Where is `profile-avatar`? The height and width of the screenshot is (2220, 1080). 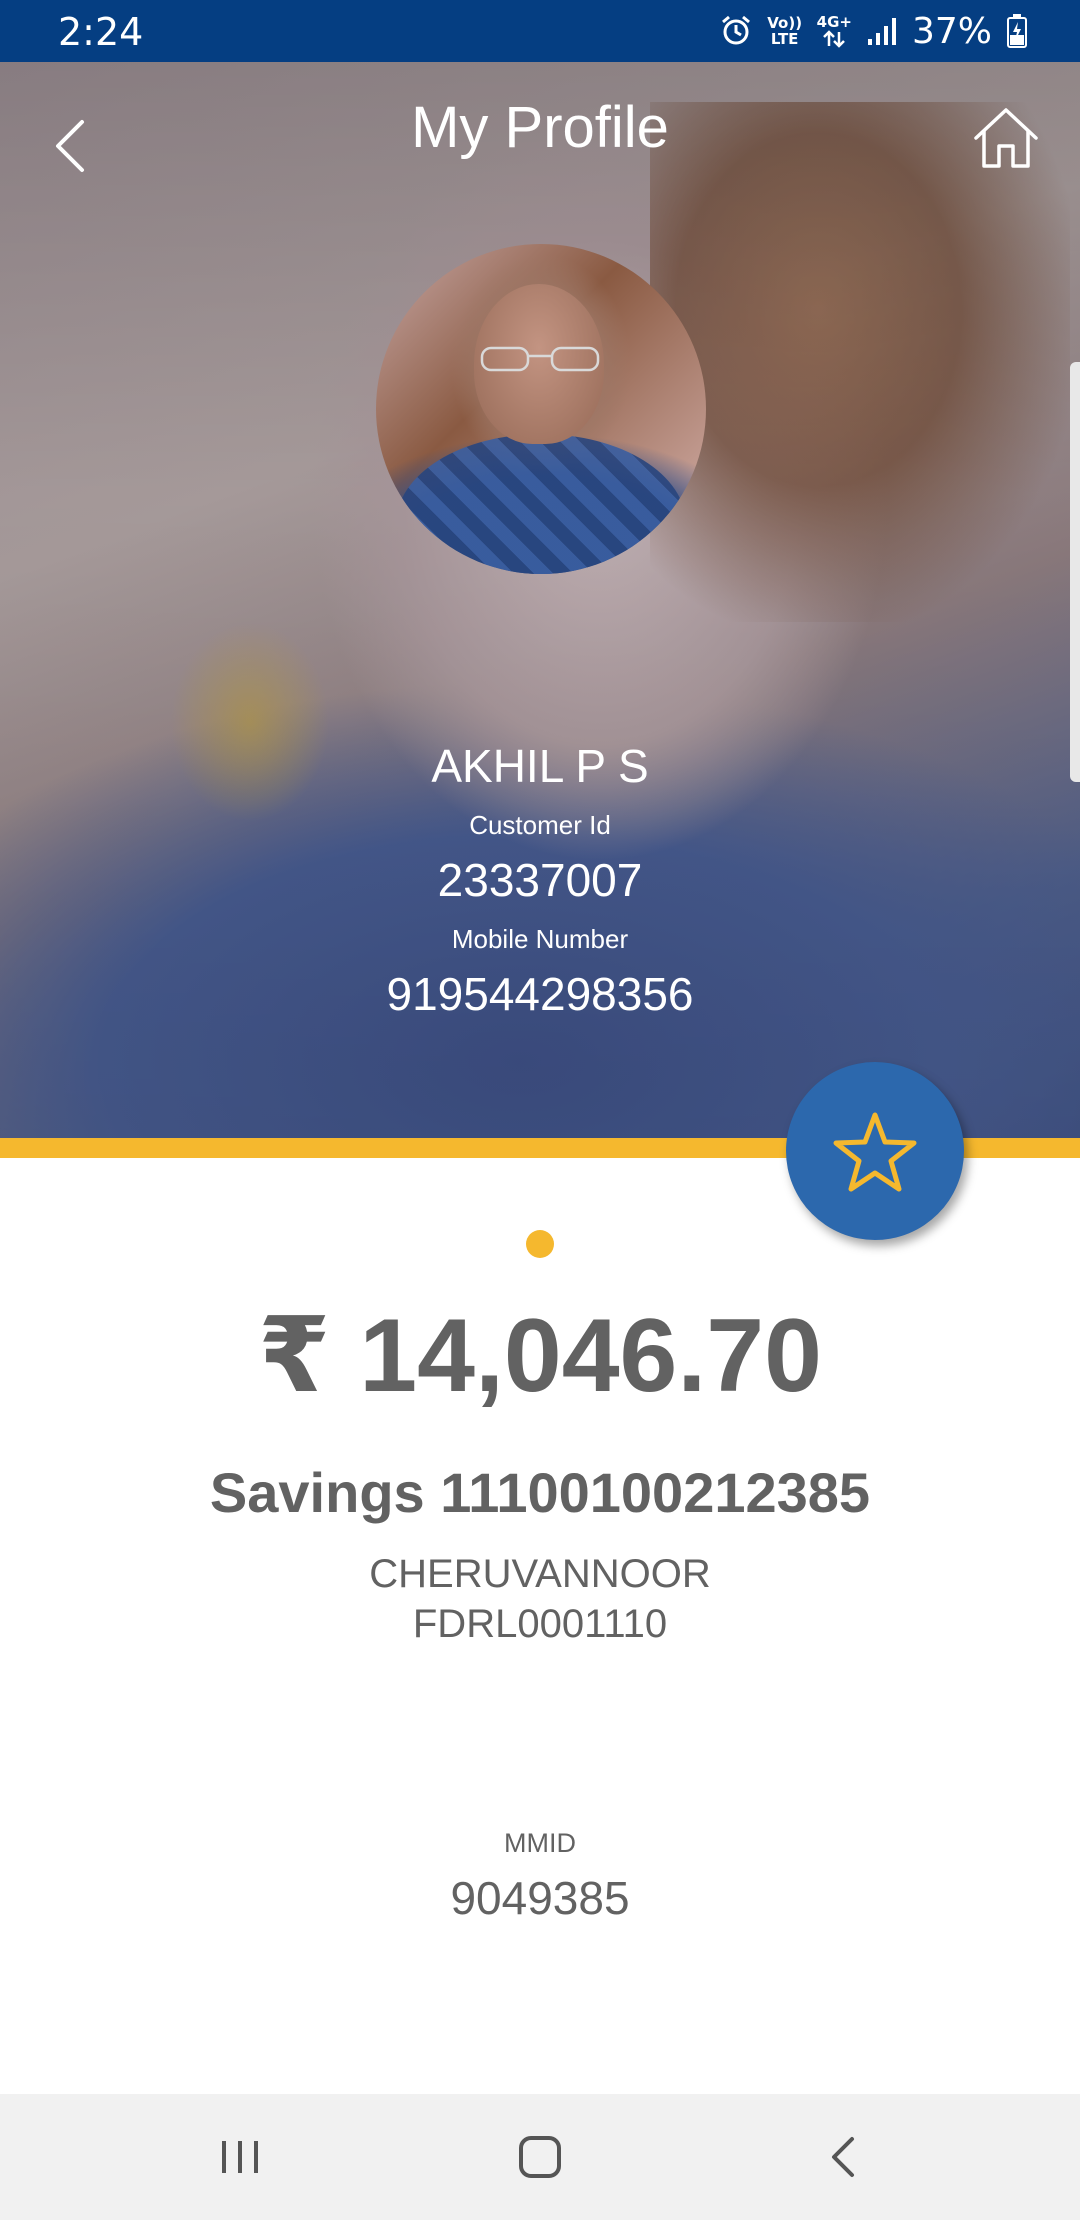
profile-avatar is located at coordinates (541, 409).